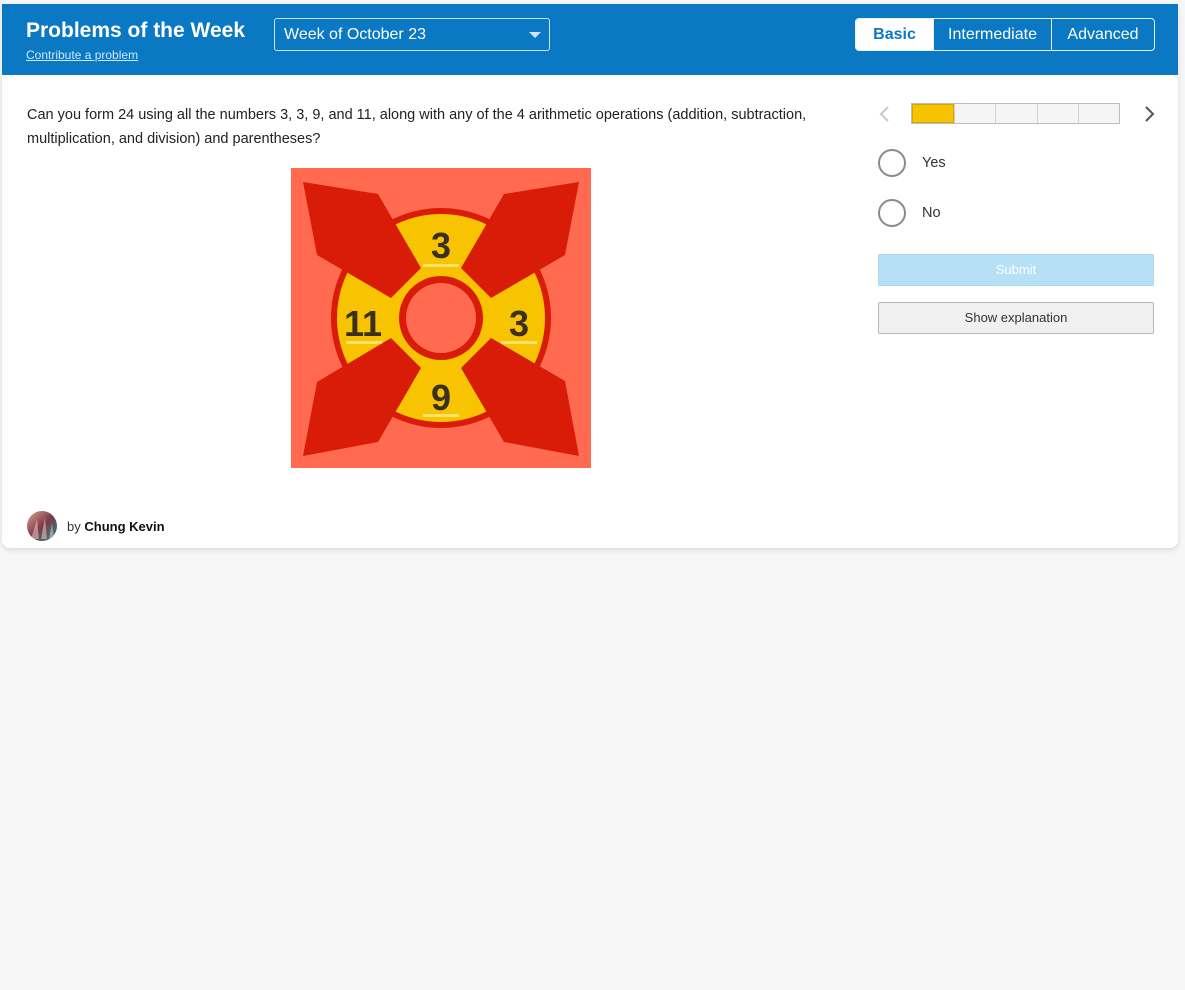 The width and height of the screenshot is (1185, 990). I want to click on author-byline: by Chung Kevin, so click(96, 526).